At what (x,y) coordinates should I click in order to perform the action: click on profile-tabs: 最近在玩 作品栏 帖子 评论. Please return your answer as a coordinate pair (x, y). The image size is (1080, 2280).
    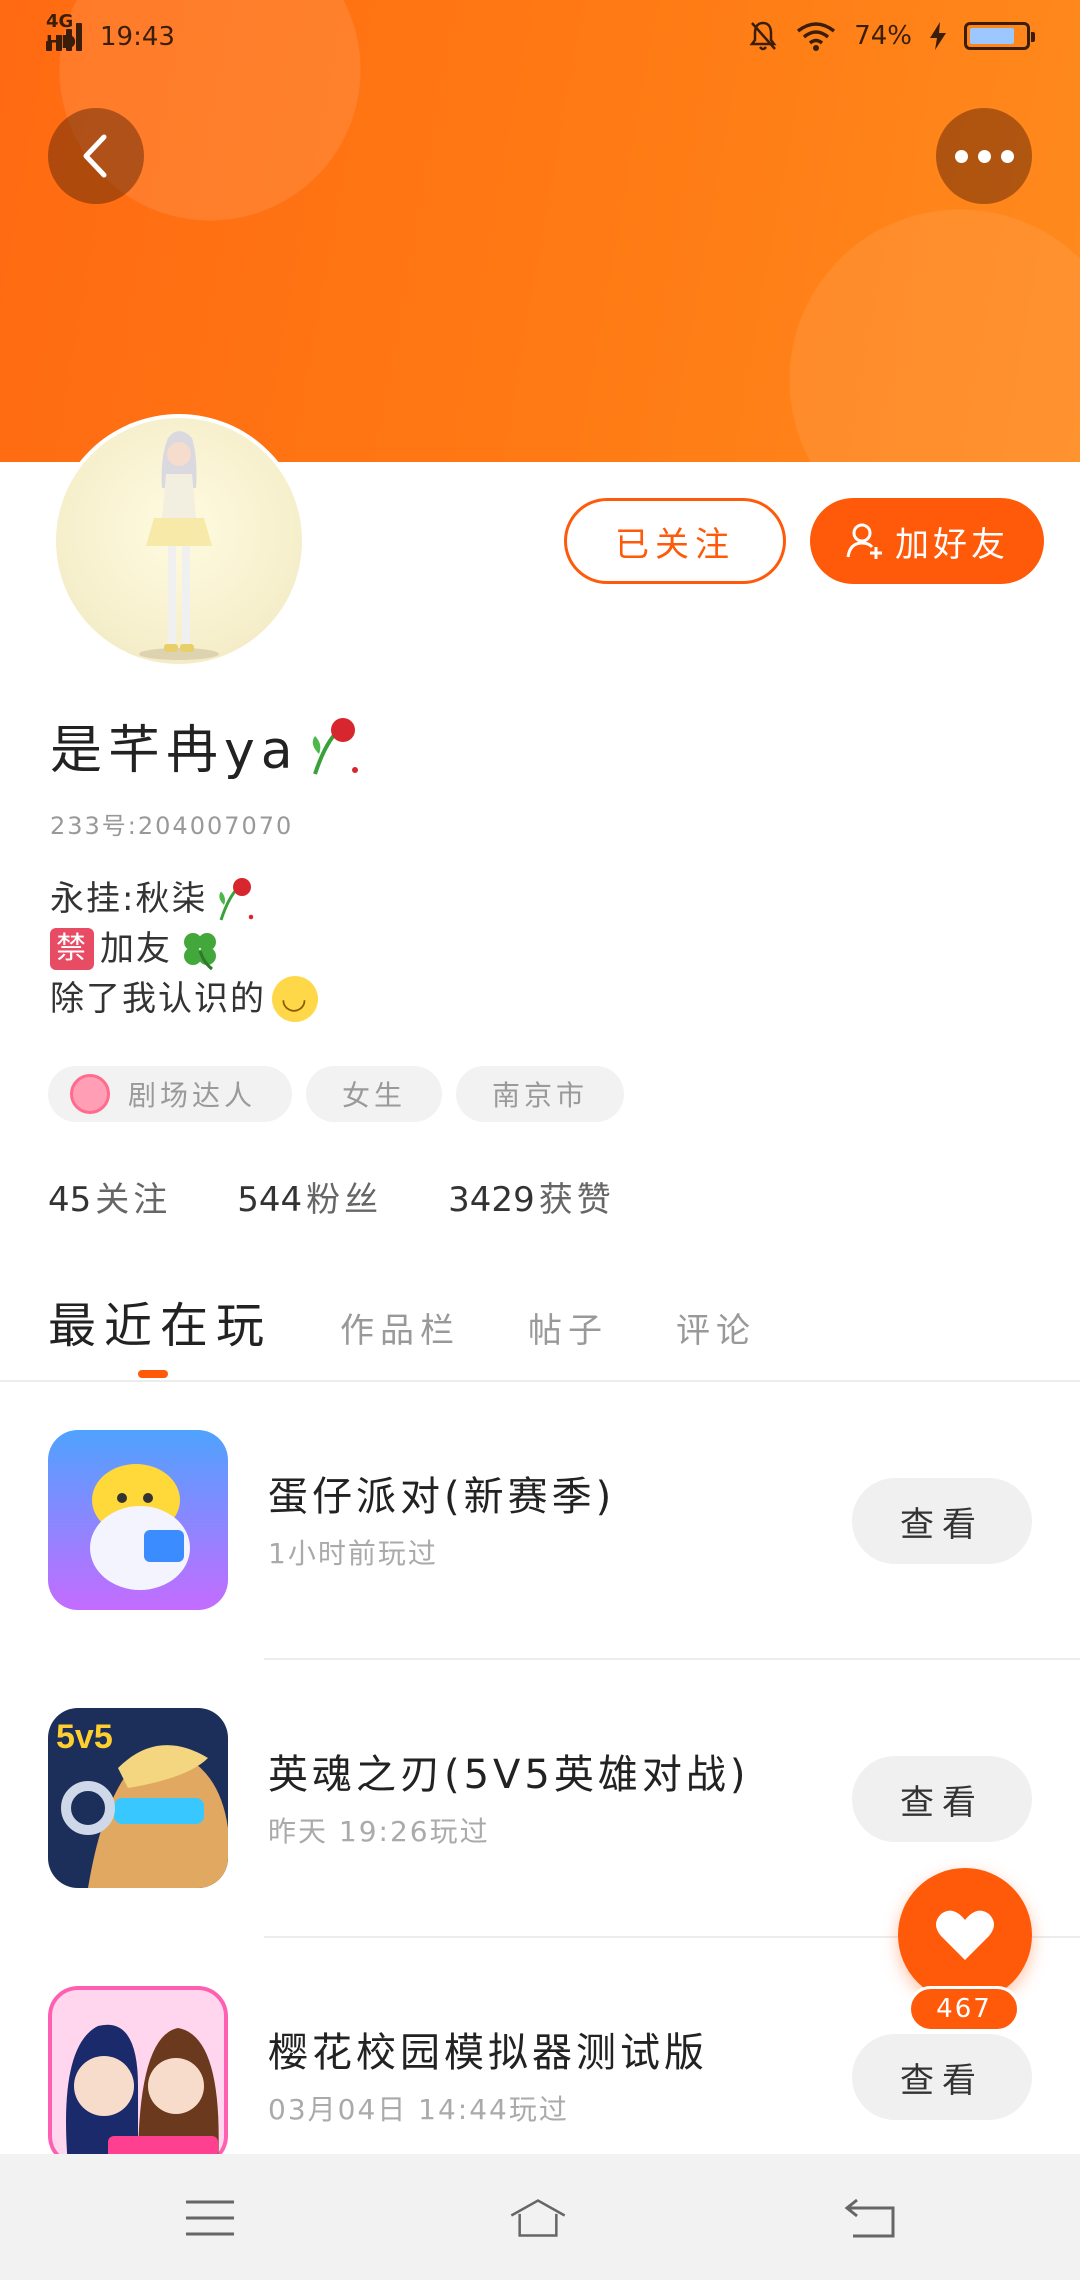
    Looking at the image, I should click on (402, 1321).